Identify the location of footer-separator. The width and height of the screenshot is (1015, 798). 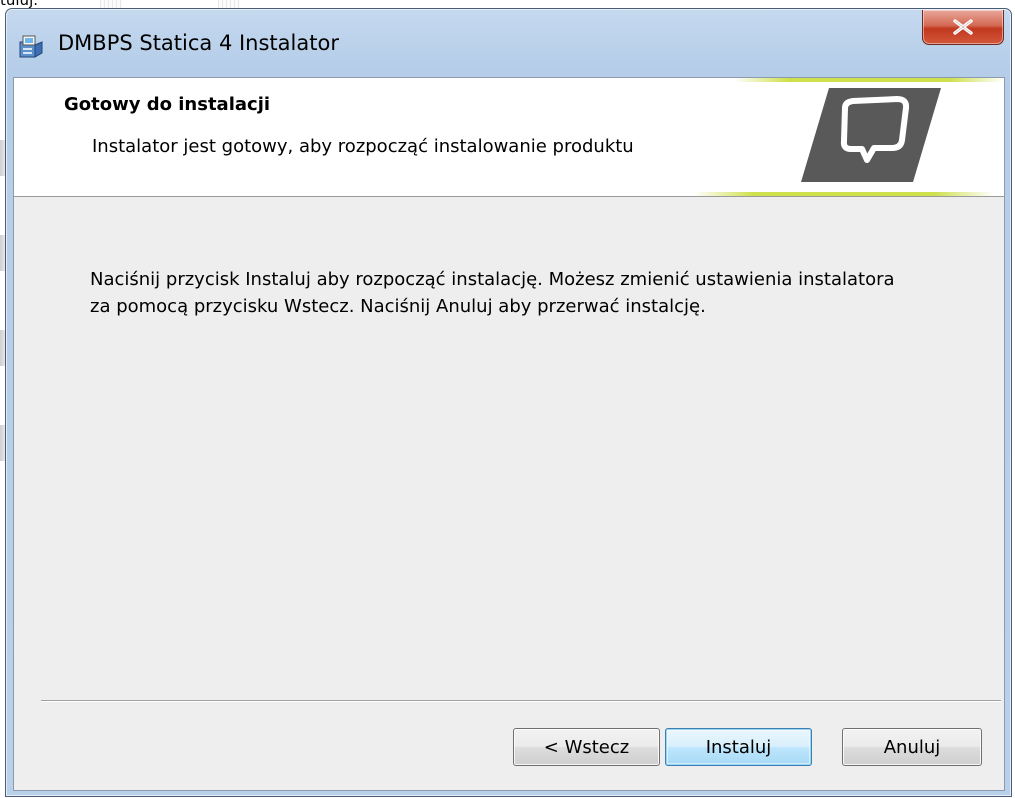
(521, 701).